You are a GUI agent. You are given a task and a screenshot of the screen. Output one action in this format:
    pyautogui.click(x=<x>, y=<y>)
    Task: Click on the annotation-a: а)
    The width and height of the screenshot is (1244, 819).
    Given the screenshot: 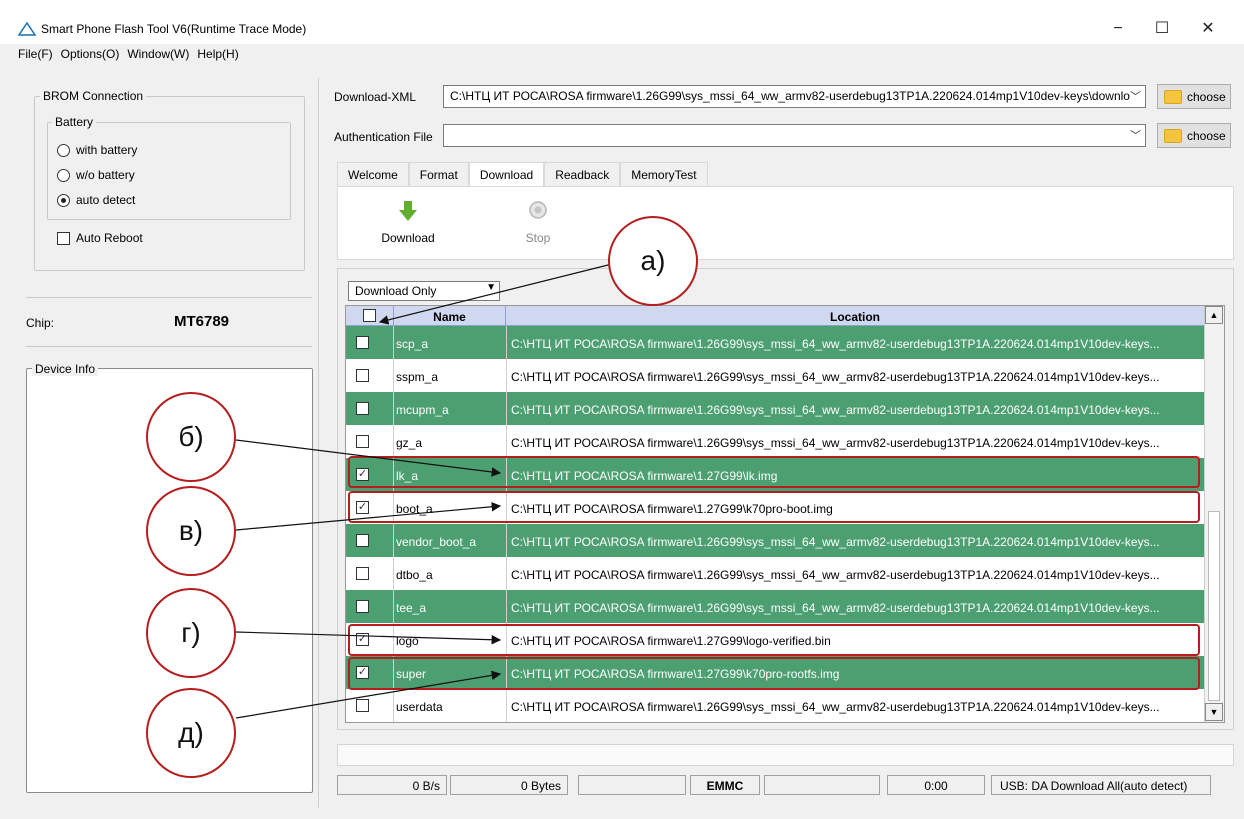 What is the action you would take?
    pyautogui.click(x=653, y=261)
    